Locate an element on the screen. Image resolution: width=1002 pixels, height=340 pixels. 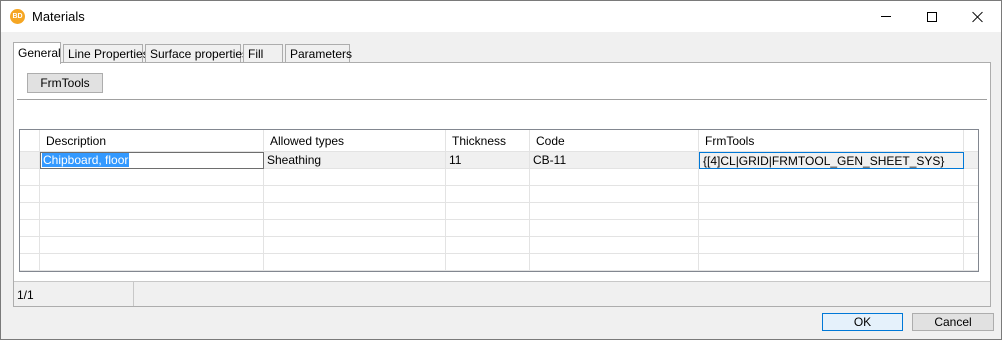
minimize-button is located at coordinates (886, 16).